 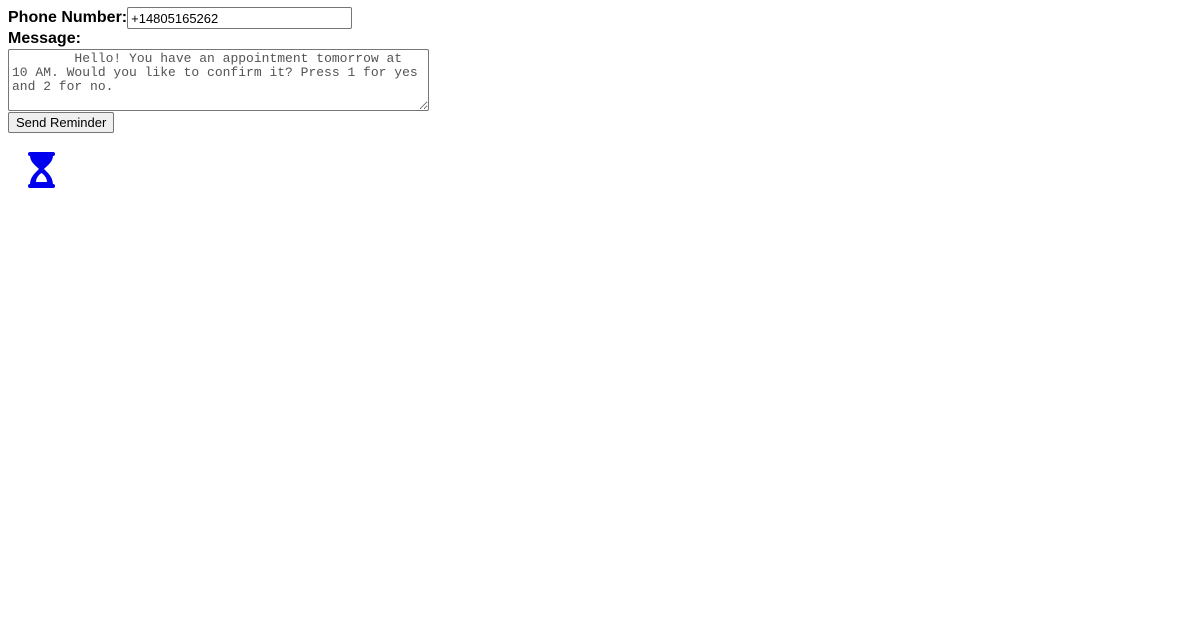 What do you see at coordinates (61, 122) in the screenshot?
I see `send-reminder-button: Send Reminder` at bounding box center [61, 122].